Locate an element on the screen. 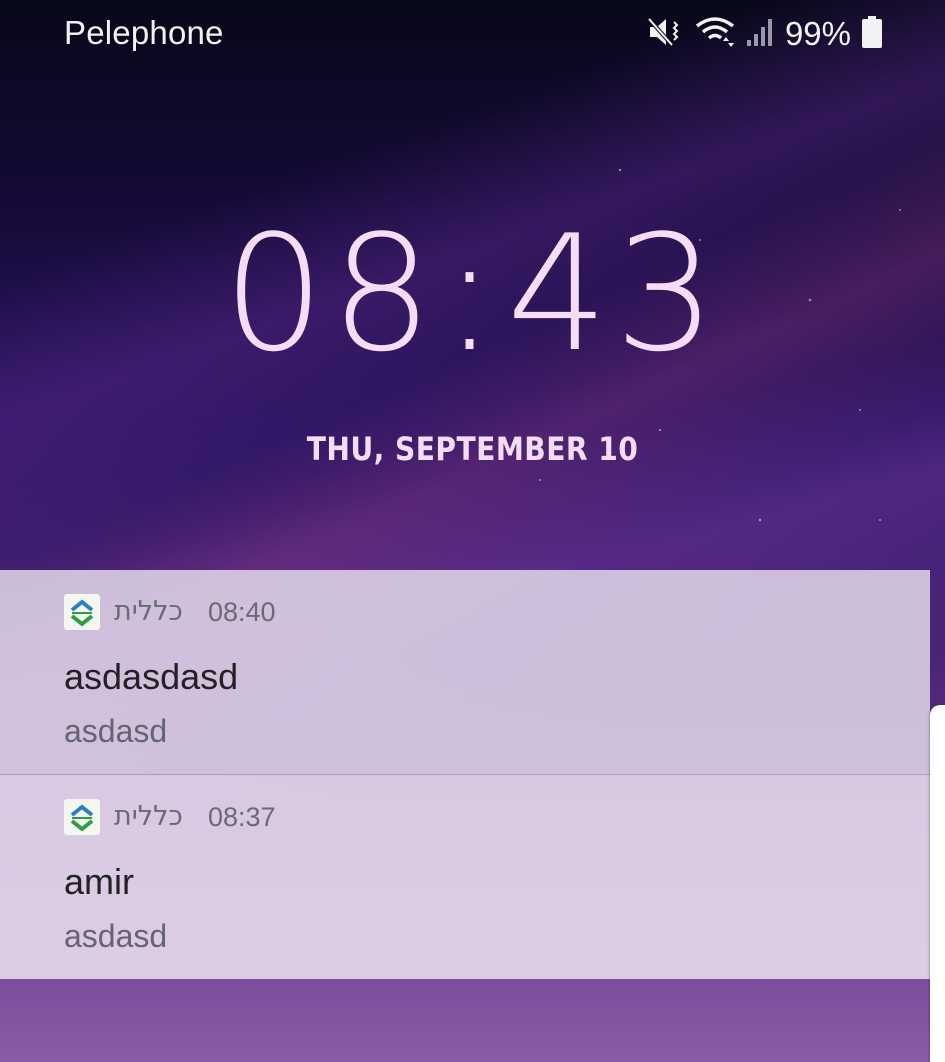  lockscreen-date: THU, SEPTEMBER 10 is located at coordinates (472, 449).